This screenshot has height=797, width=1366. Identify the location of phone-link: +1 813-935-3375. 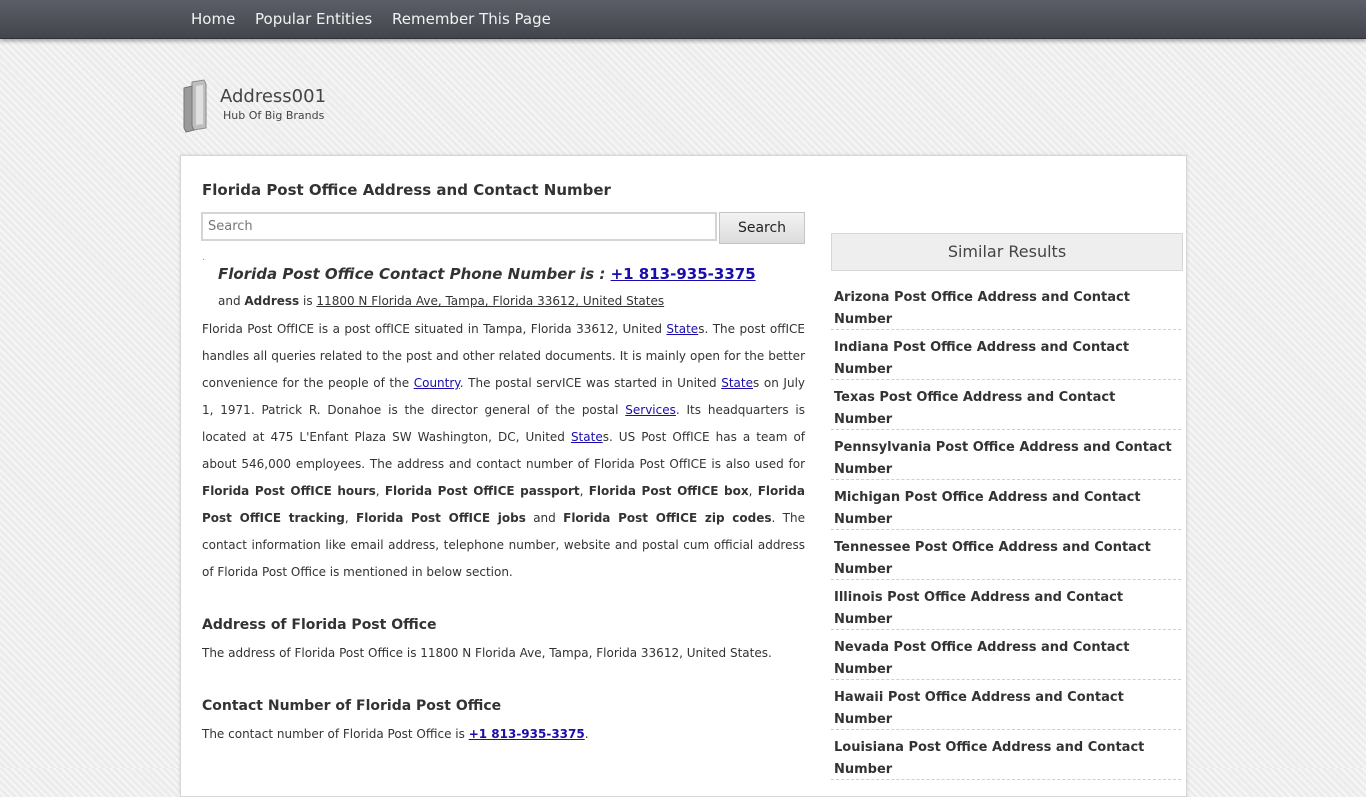
(683, 274).